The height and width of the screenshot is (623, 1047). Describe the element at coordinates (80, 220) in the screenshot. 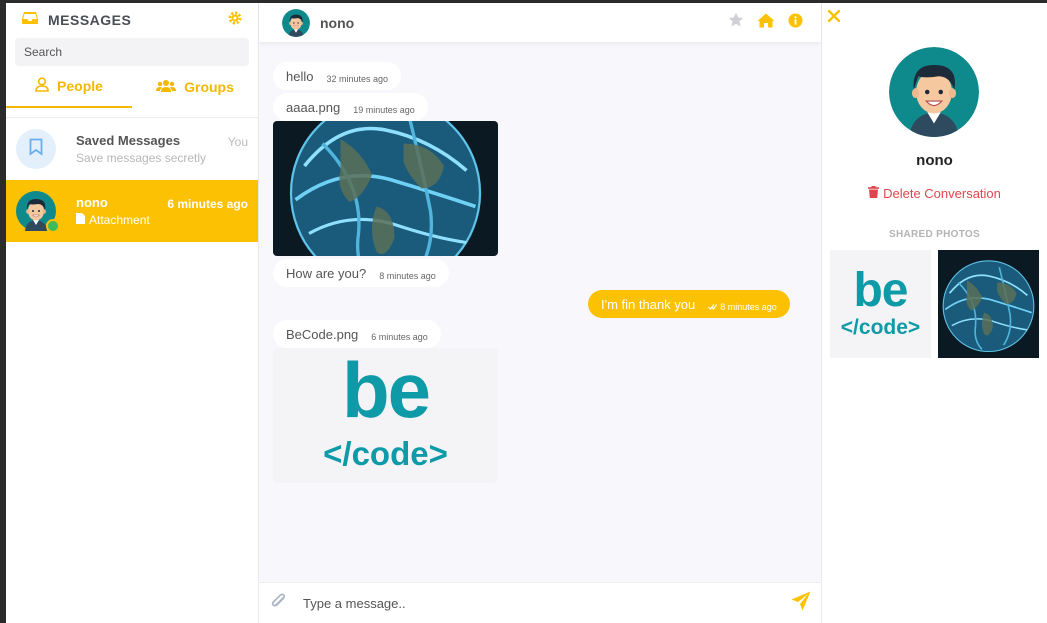

I see `file-icon` at that location.